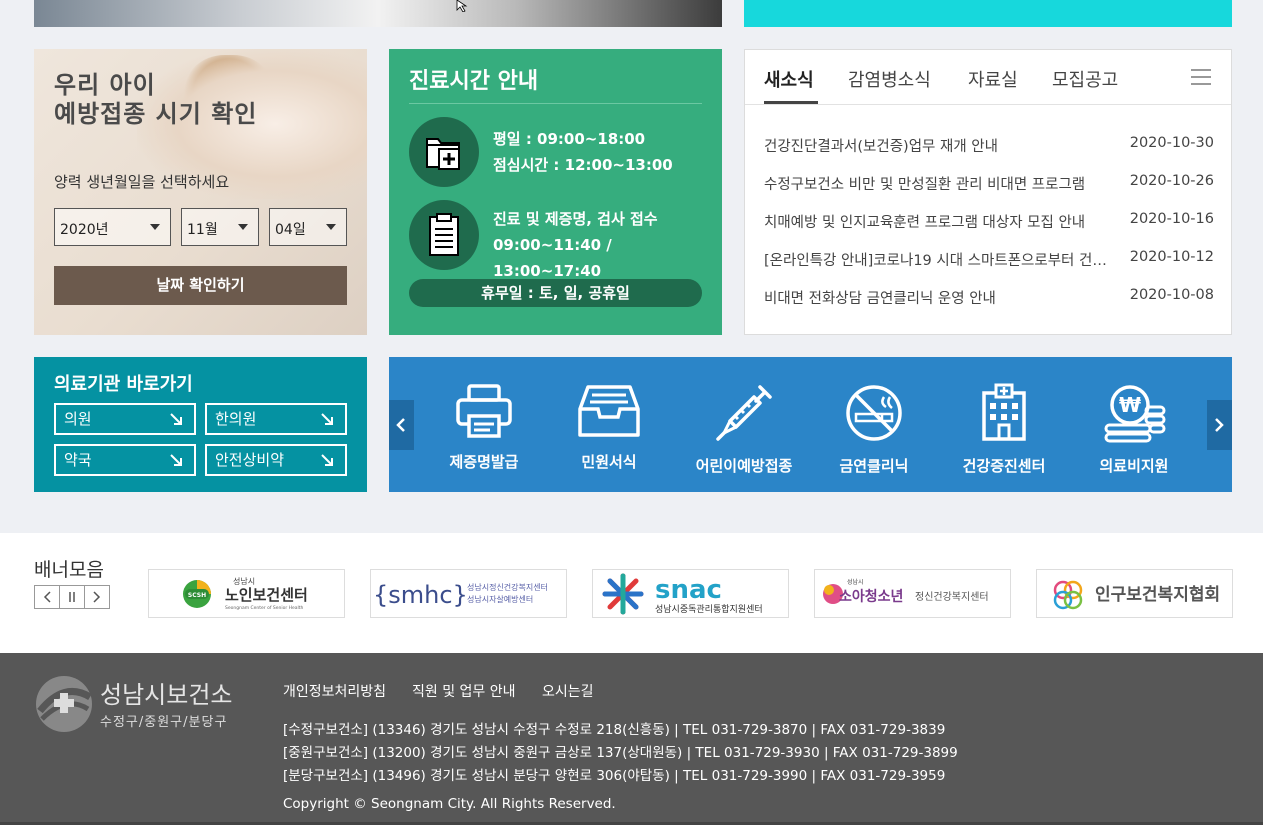 This screenshot has height=825, width=1263. Describe the element at coordinates (906, 591) in the screenshot. I see `youth-mental-health-logo: 성남시 소아청소년 정신건강복지센터` at that location.